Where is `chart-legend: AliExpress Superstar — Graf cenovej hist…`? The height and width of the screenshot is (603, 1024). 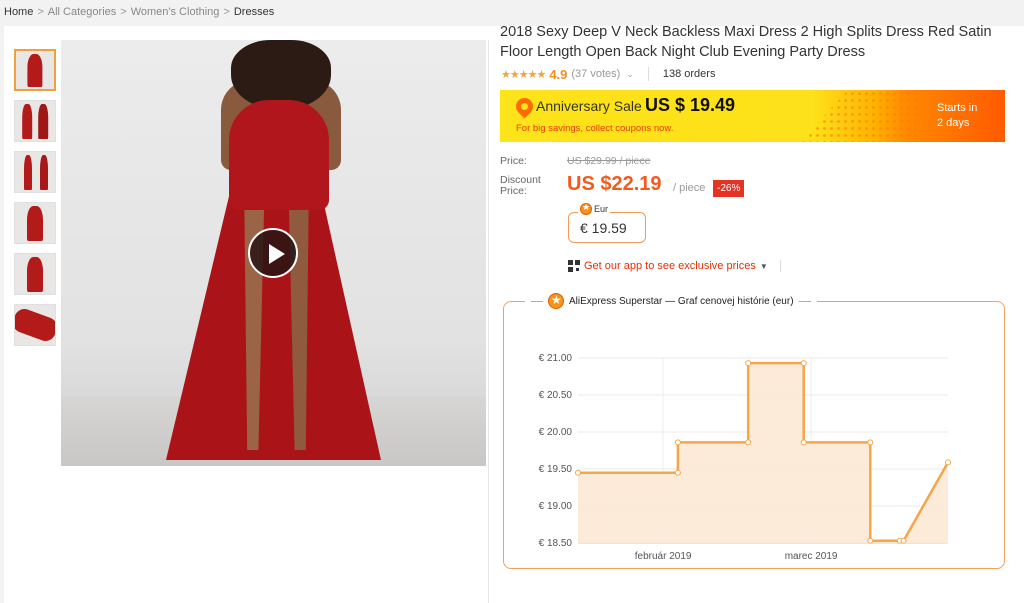
chart-legend: AliExpress Superstar — Graf cenovej hist… is located at coordinates (671, 301).